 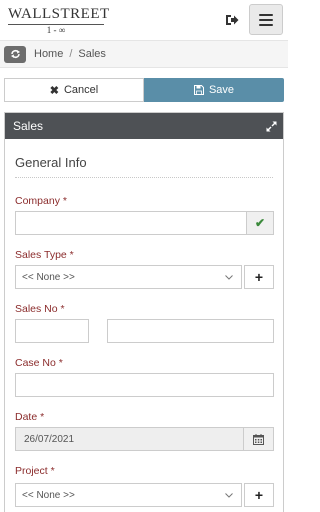 I want to click on cancel-button-label: Cancel, so click(x=81, y=90).